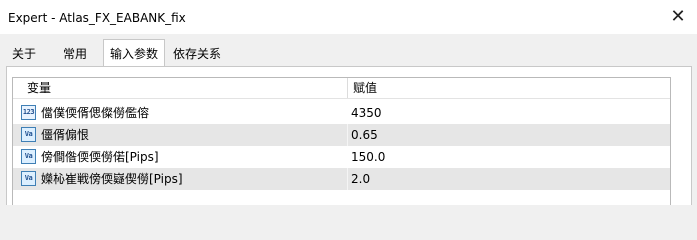  Describe the element at coordinates (368, 157) in the screenshot. I see `param-value: 150.0` at that location.